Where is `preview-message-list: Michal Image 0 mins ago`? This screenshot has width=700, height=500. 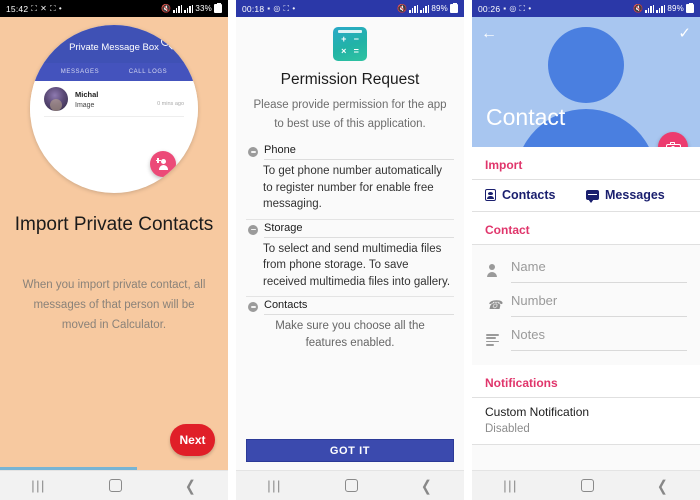 preview-message-list: Michal Image 0 mins ago is located at coordinates (114, 99).